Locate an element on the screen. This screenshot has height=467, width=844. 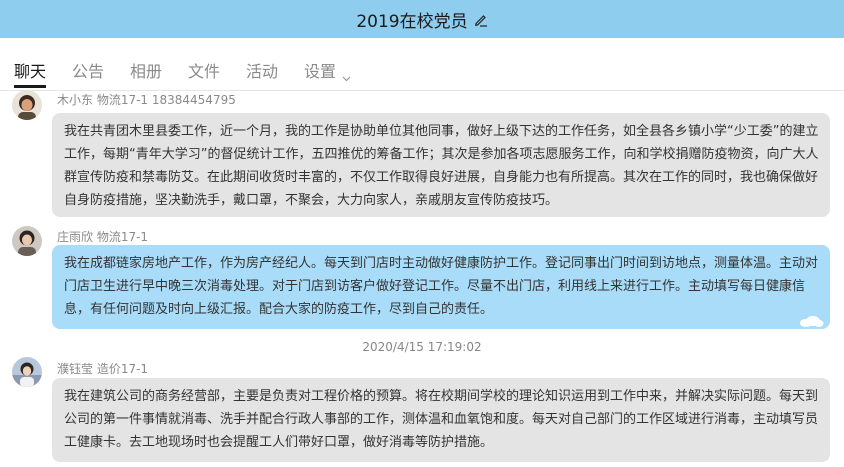
active-tab-indicator is located at coordinates (30, 86).